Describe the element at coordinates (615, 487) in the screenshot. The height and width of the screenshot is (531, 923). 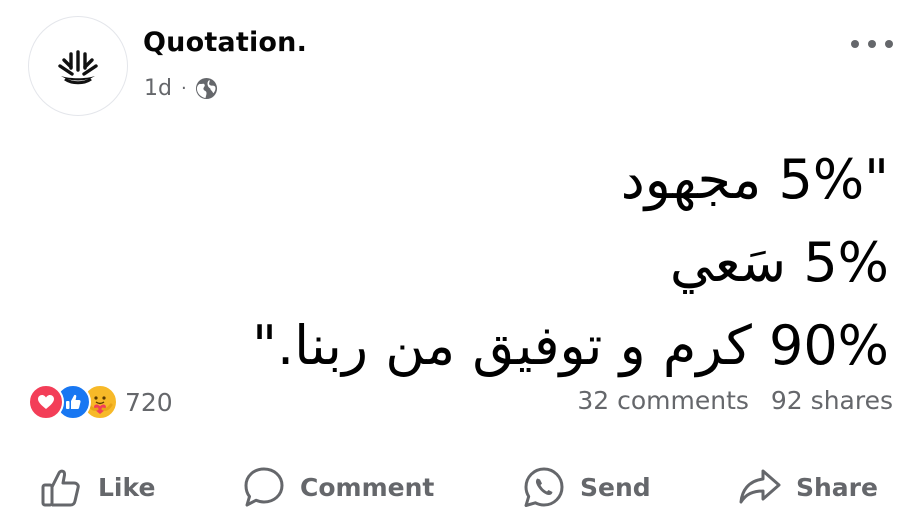
I see `send-label: Send` at that location.